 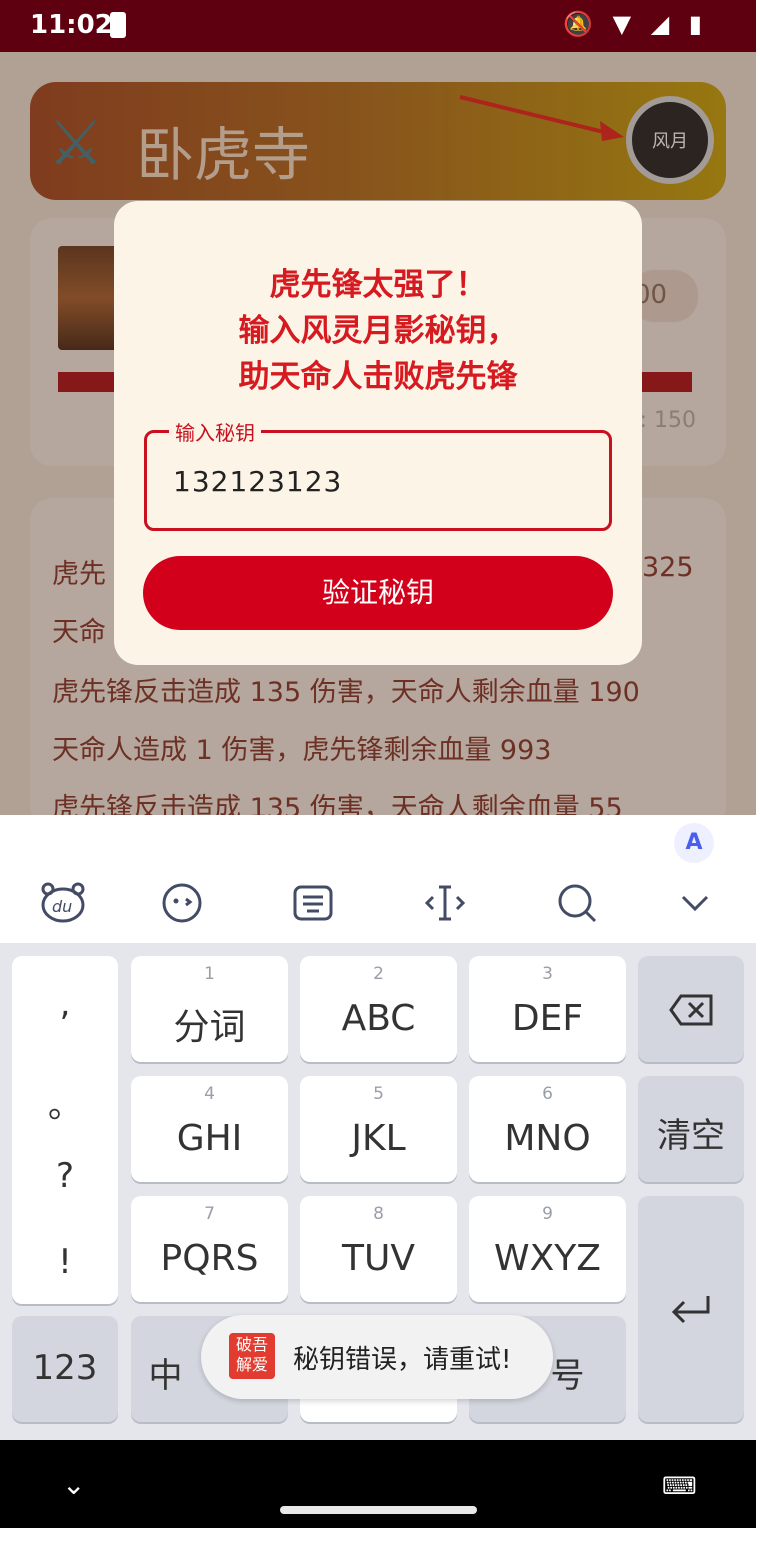 What do you see at coordinates (691, 1136) in the screenshot?
I see `key-label: 清空` at bounding box center [691, 1136].